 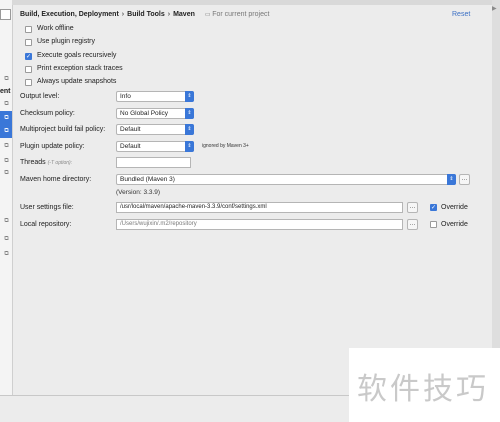 What do you see at coordinates (423, 389) in the screenshot?
I see `watermark-text: 软件技巧` at bounding box center [423, 389].